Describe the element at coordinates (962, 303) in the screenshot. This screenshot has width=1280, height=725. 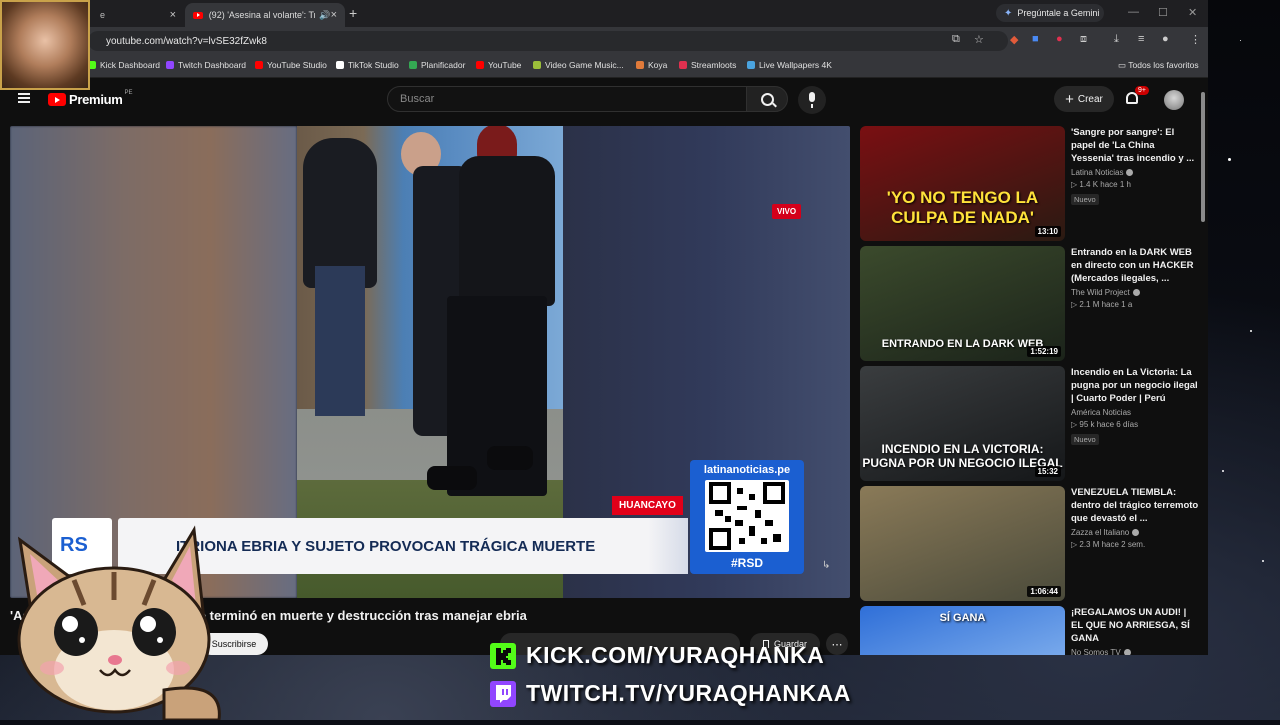
I see `video-thumbnail: ENTRANDO EN LA DARK WEB 1:52:19` at that location.